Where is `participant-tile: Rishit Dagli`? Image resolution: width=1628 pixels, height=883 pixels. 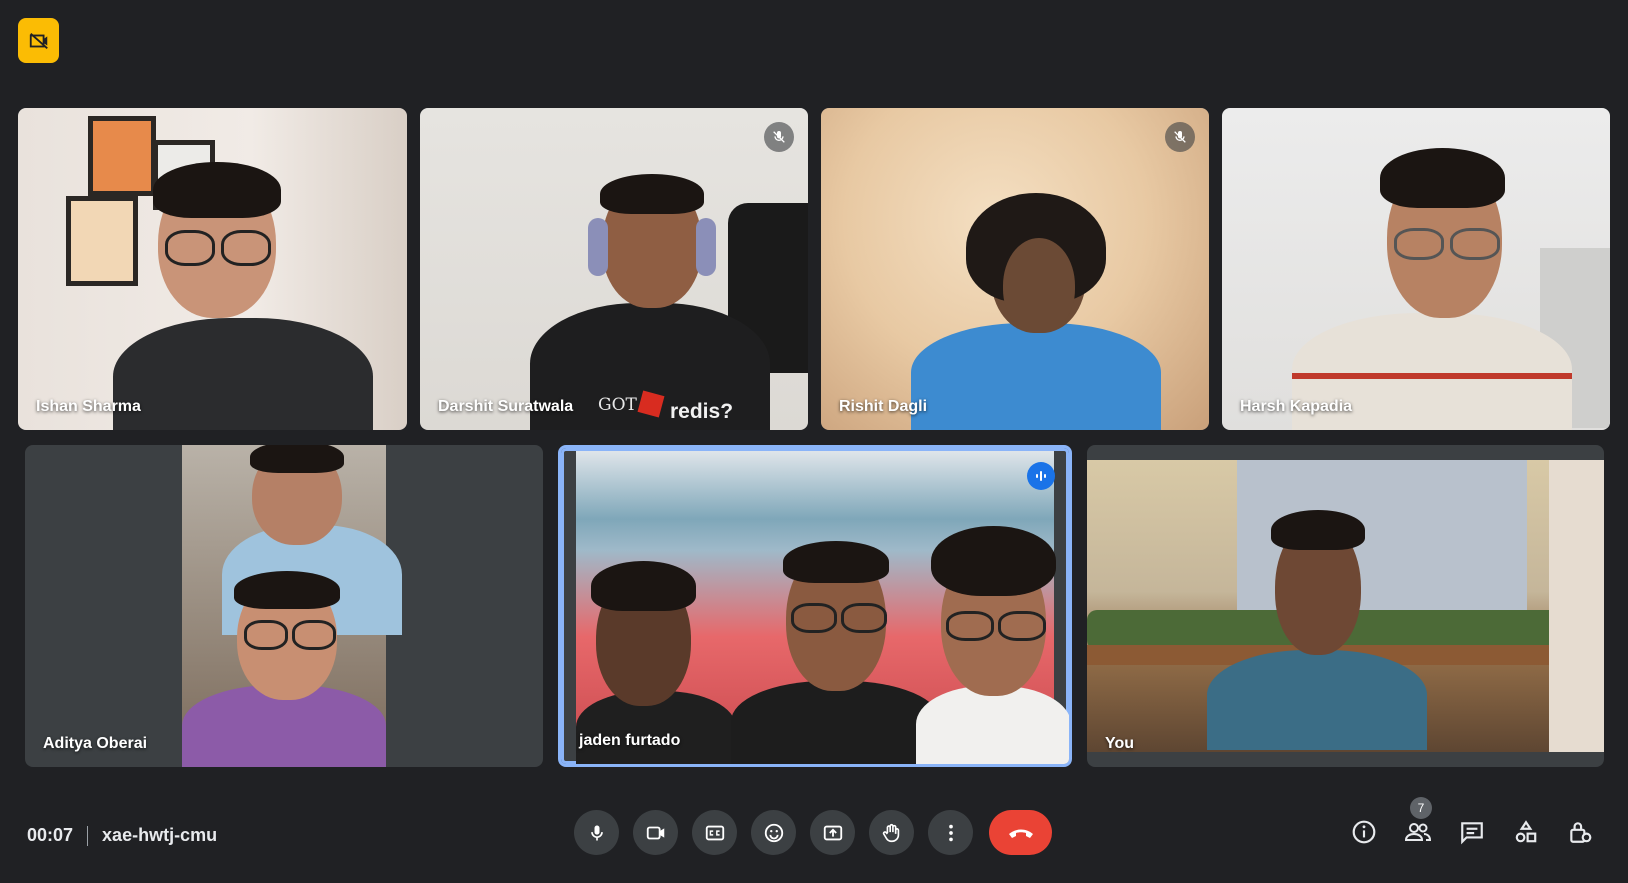 participant-tile: Rishit Dagli is located at coordinates (1015, 269).